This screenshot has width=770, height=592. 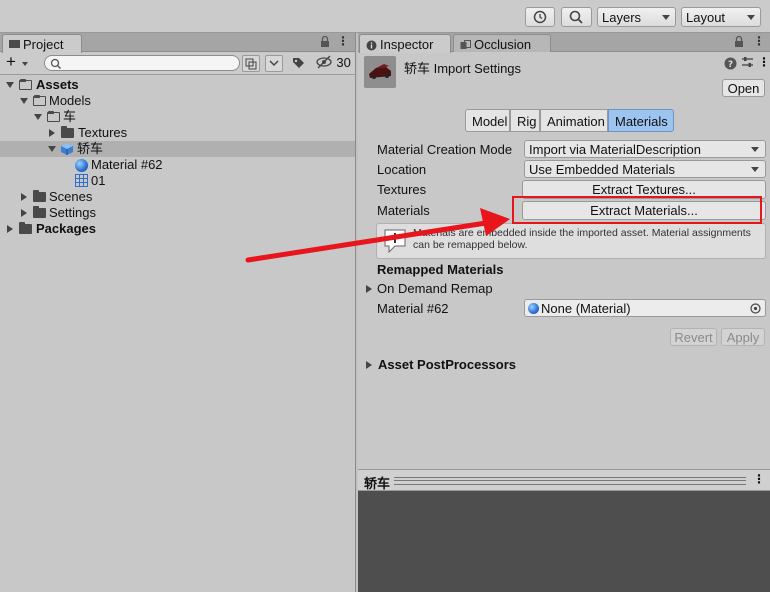 I want to click on annotation-arrow-icon, so click(x=377, y=235).